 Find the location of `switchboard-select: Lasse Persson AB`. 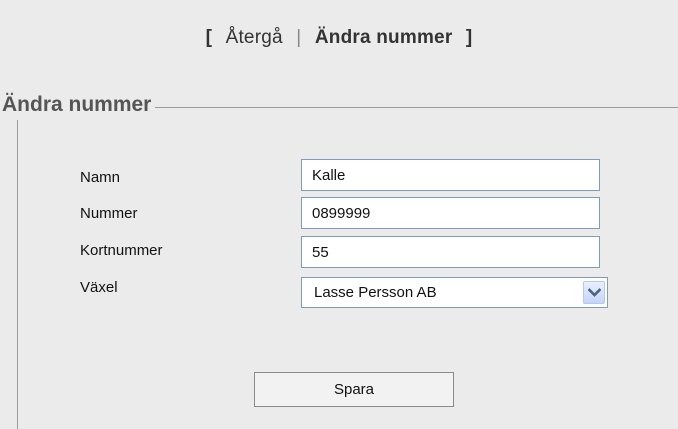

switchboard-select: Lasse Persson AB is located at coordinates (454, 292).